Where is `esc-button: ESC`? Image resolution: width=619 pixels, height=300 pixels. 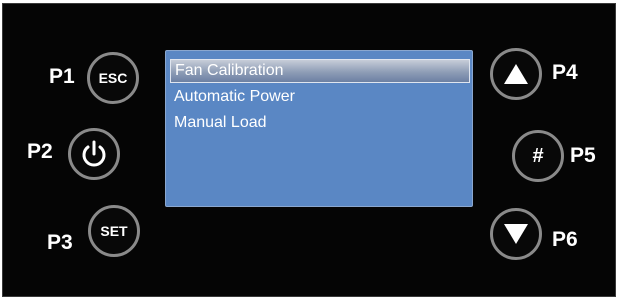
esc-button: ESC is located at coordinates (113, 78).